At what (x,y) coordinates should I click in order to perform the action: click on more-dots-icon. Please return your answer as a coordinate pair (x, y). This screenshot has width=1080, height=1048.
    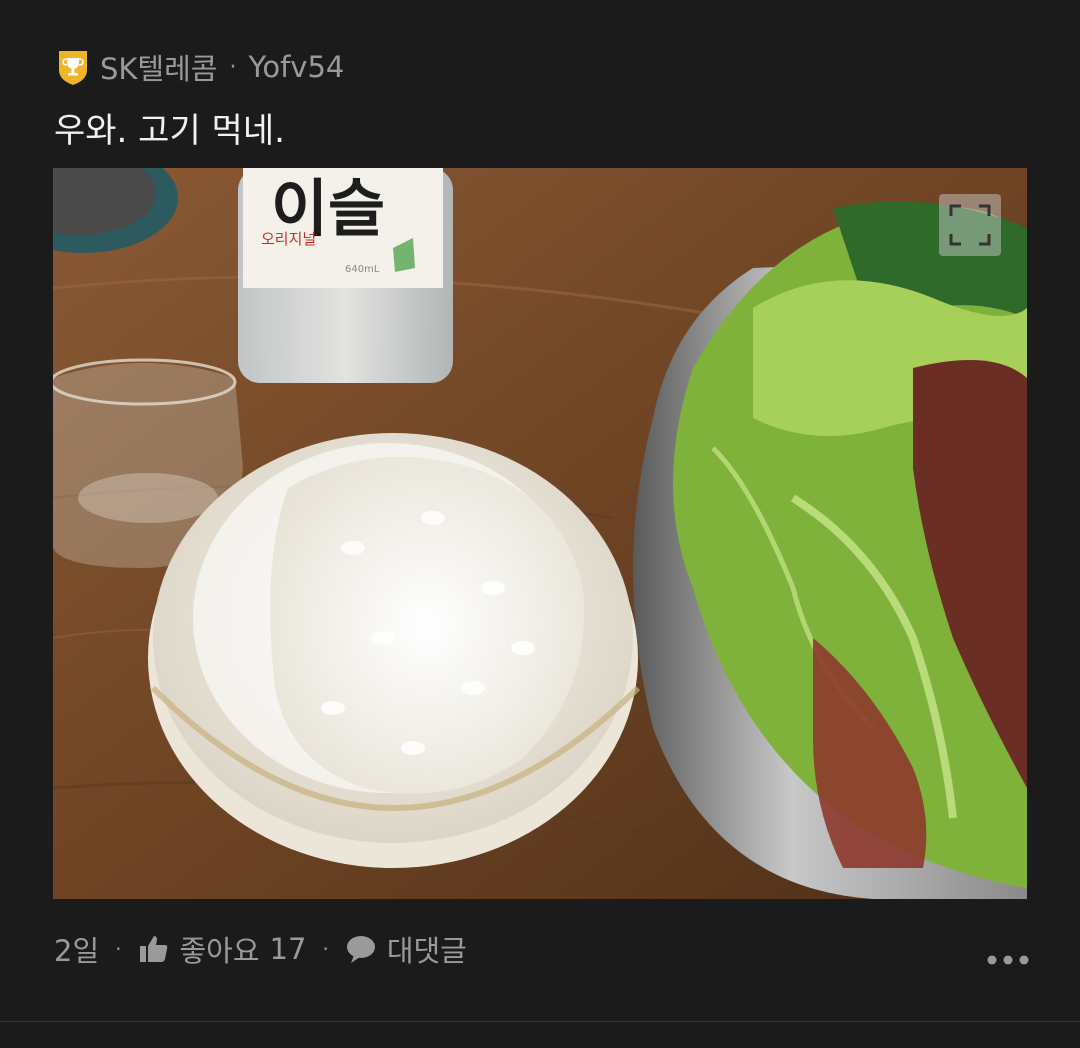
    Looking at the image, I should click on (1008, 960).